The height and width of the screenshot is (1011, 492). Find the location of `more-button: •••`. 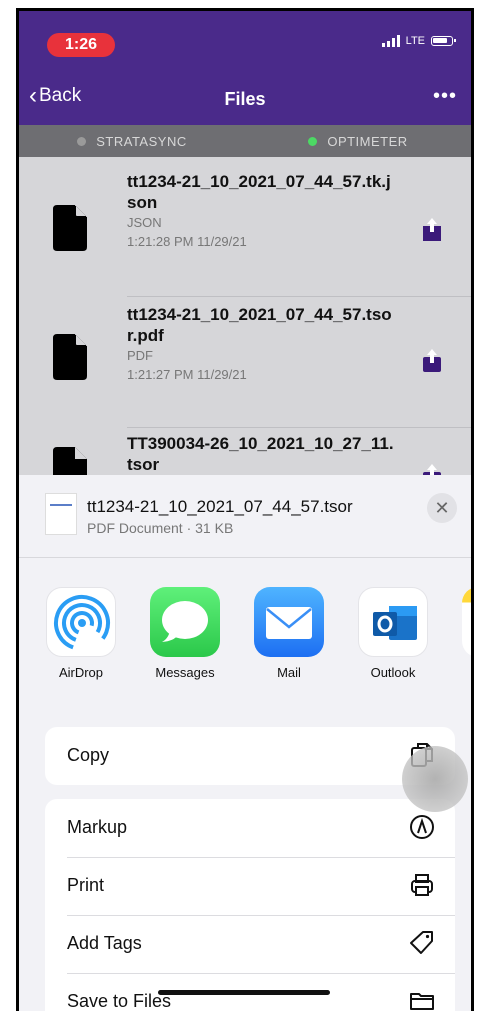

more-button: ••• is located at coordinates (445, 96).